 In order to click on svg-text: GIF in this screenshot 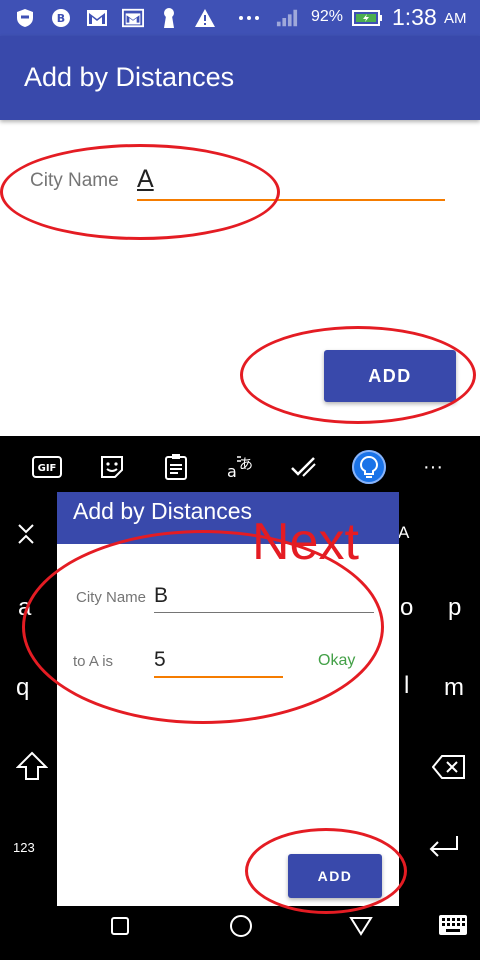, I will do `click(47, 468)`.